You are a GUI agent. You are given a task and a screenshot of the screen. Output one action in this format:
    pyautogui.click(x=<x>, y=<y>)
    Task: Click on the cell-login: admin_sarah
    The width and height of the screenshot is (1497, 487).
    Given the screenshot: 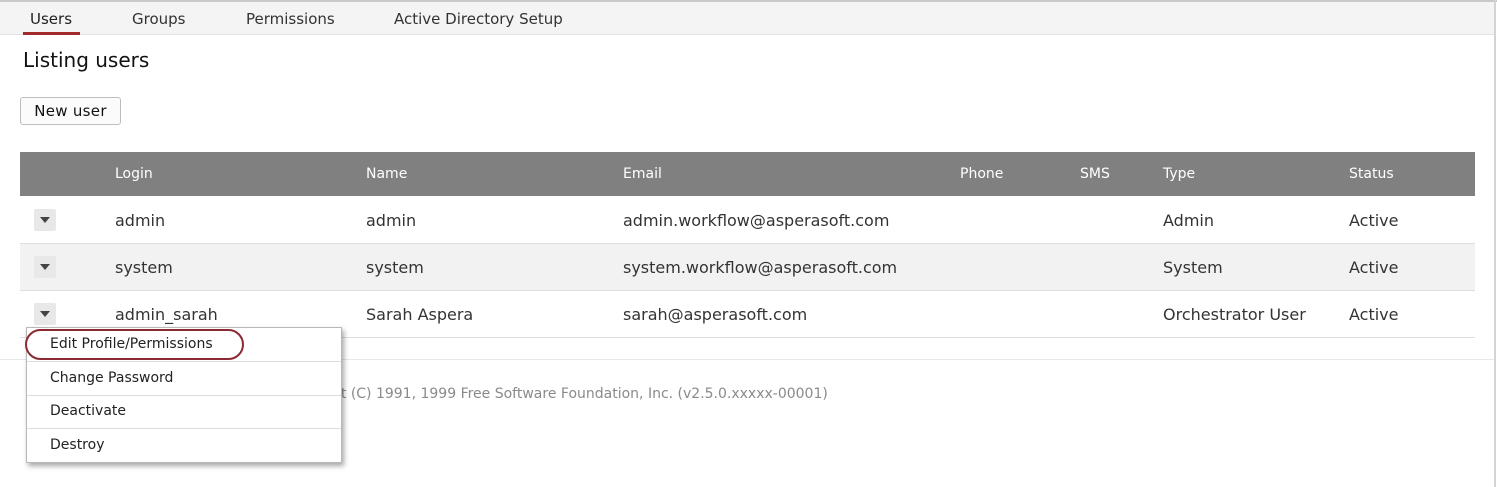 What is the action you would take?
    pyautogui.click(x=166, y=314)
    